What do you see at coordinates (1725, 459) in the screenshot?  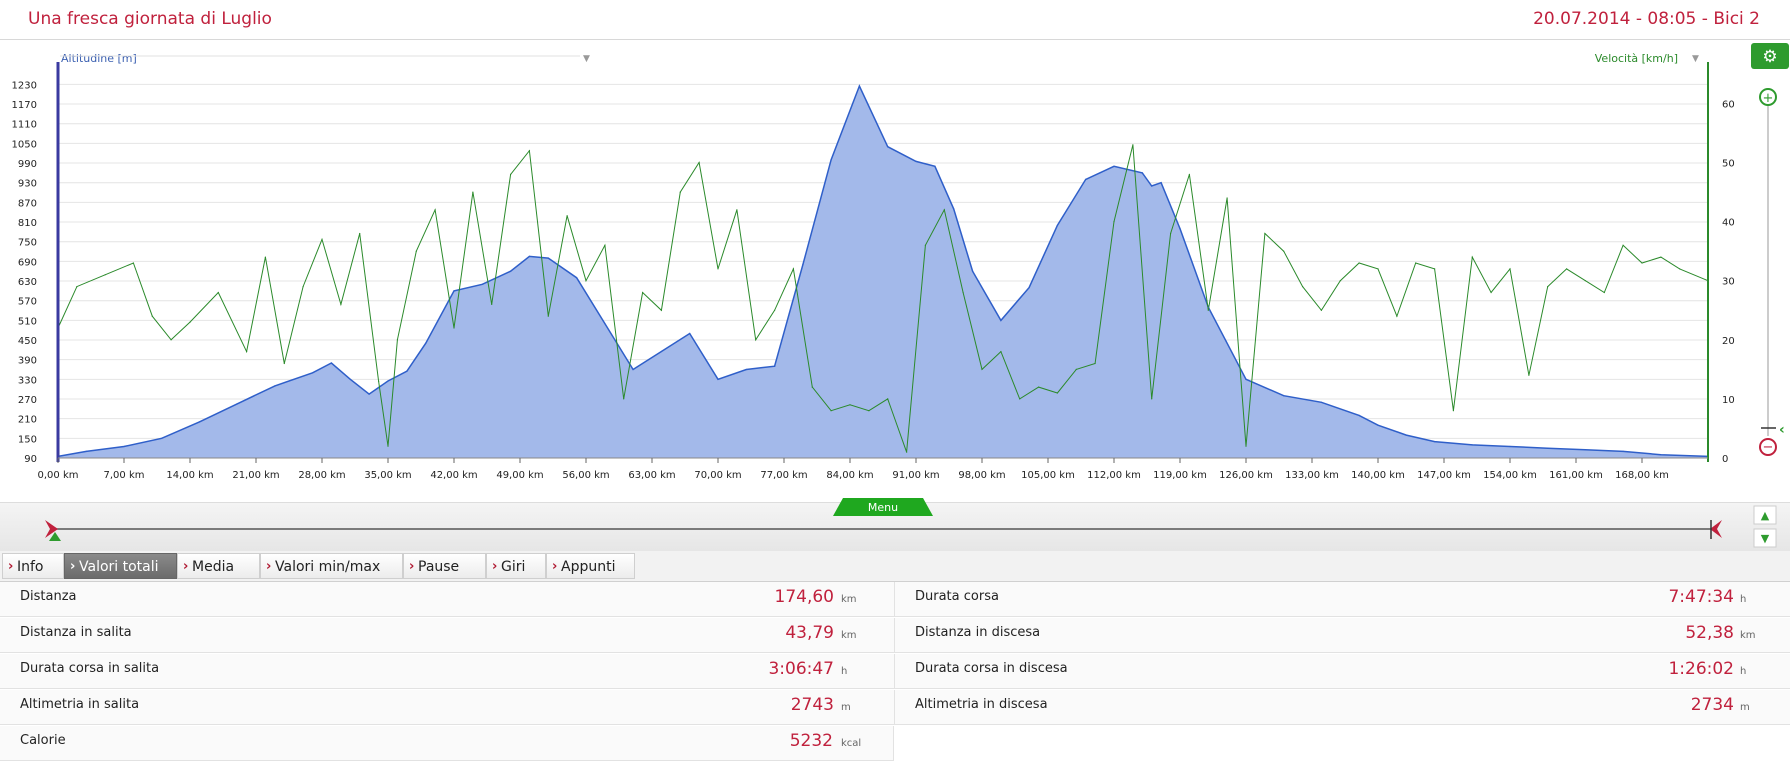 I see `right-tick-label: 0` at bounding box center [1725, 459].